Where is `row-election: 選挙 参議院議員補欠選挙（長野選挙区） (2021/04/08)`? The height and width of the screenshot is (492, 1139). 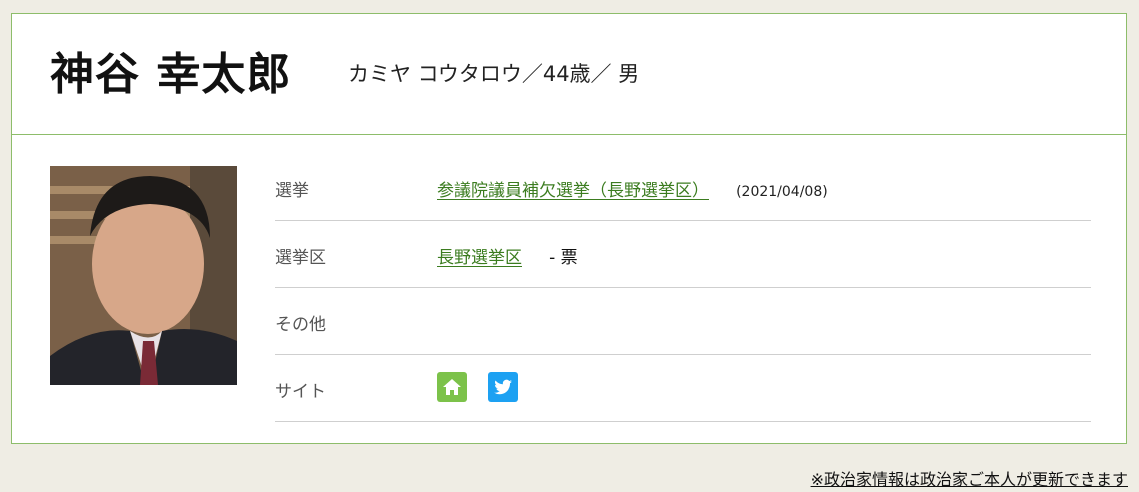 row-election: 選挙 参議院議員補欠選挙（長野選挙区） (2021/04/08) is located at coordinates (683, 187).